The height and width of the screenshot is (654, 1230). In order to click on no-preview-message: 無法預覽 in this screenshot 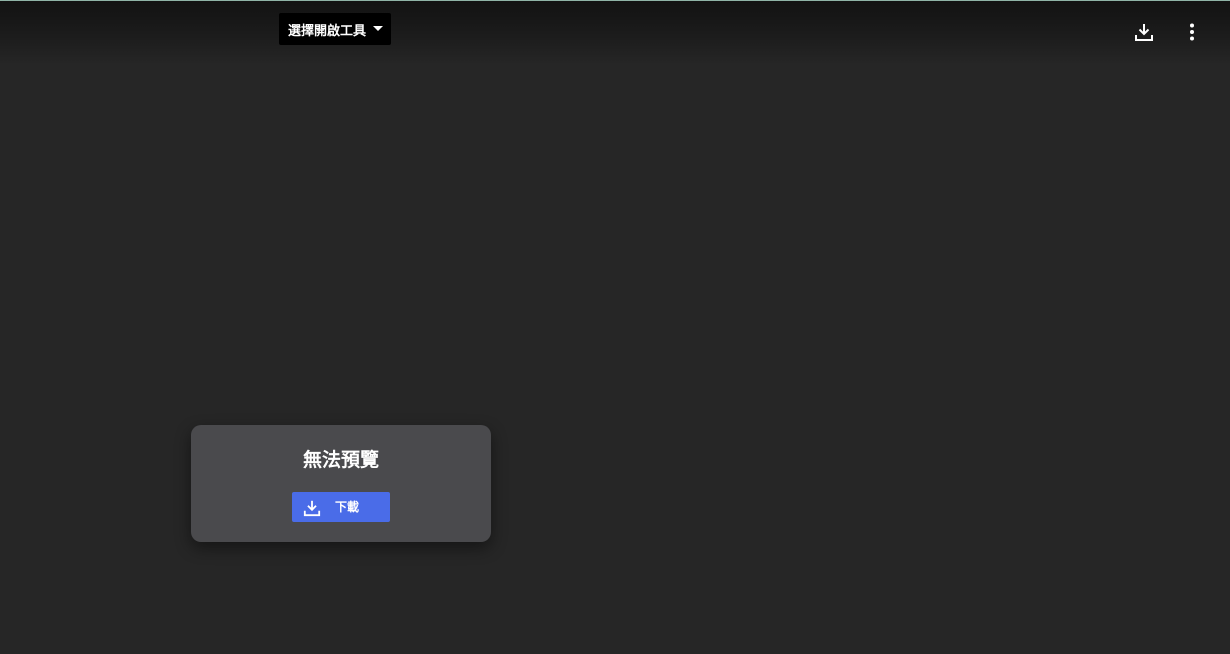, I will do `click(340, 460)`.